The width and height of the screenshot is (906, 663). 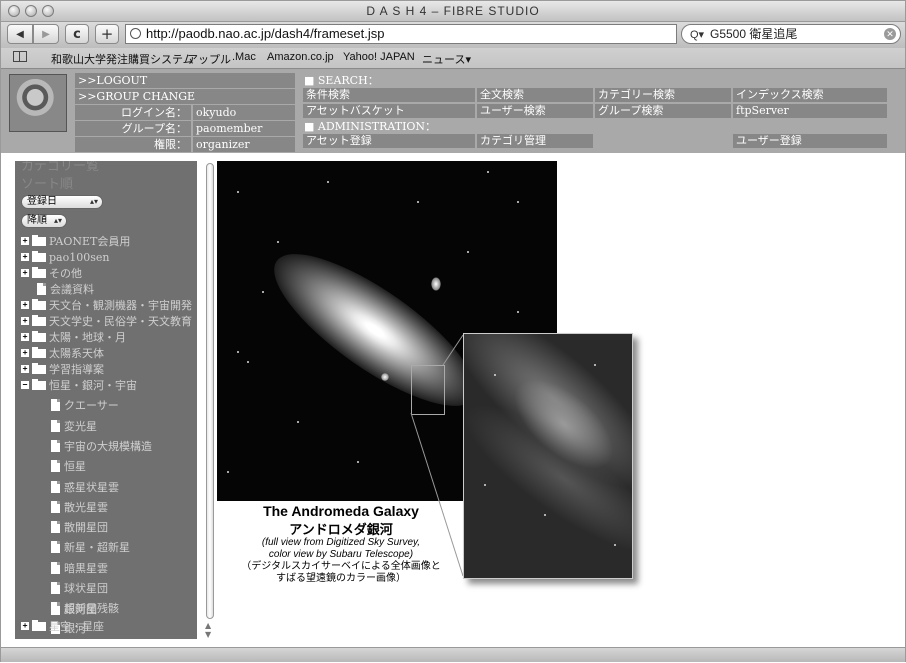 What do you see at coordinates (86, 507) in the screenshot?
I see `tree-label: 散光星雲` at bounding box center [86, 507].